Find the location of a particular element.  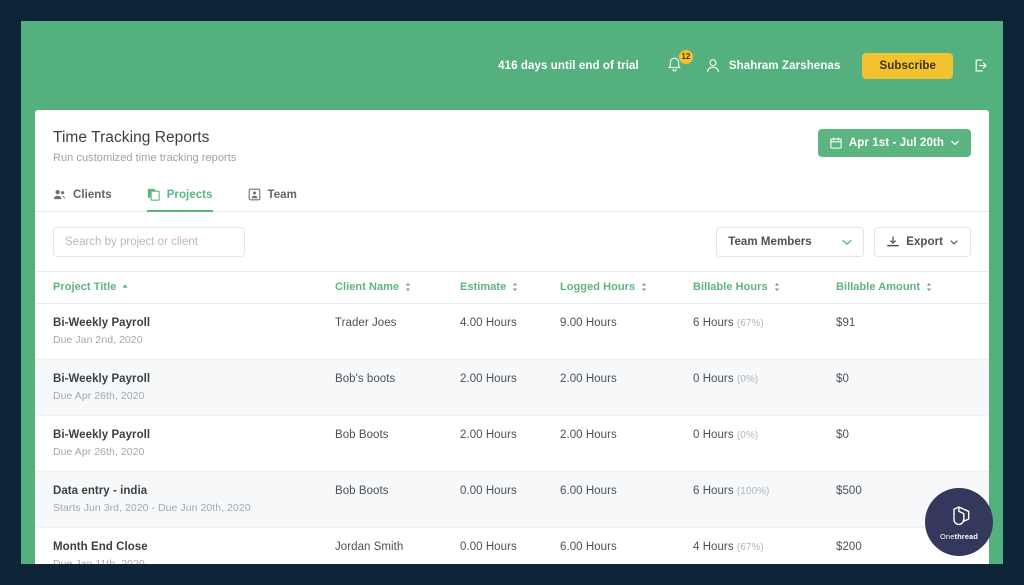

team-members-filter-label: Team Members is located at coordinates (770, 242).